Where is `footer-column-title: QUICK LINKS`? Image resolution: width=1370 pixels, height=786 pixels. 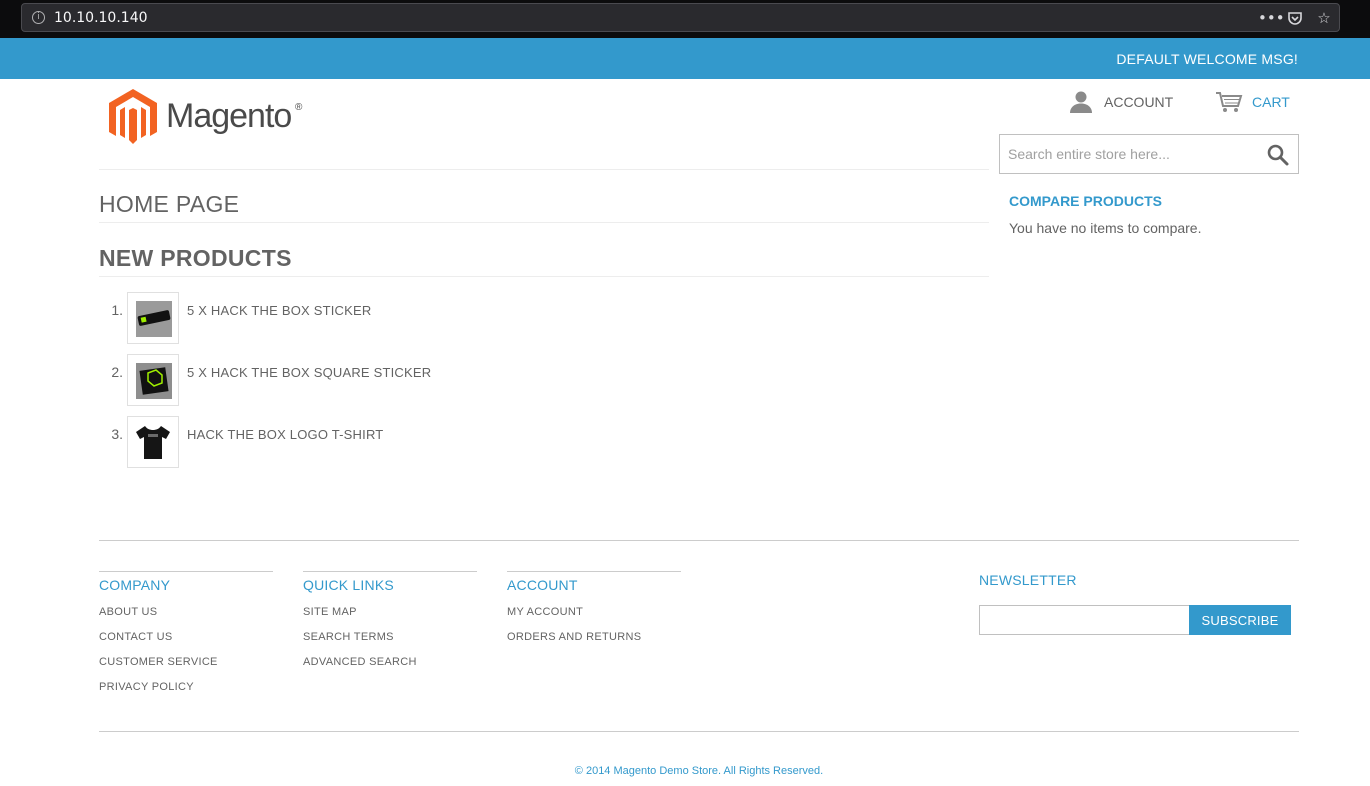
footer-column-title: QUICK LINKS is located at coordinates (348, 585).